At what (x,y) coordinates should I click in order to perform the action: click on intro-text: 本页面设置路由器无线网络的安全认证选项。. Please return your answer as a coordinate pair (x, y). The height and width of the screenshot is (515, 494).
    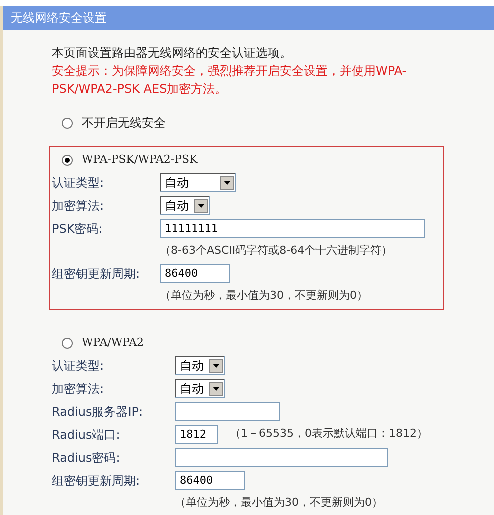
    Looking at the image, I should click on (172, 53).